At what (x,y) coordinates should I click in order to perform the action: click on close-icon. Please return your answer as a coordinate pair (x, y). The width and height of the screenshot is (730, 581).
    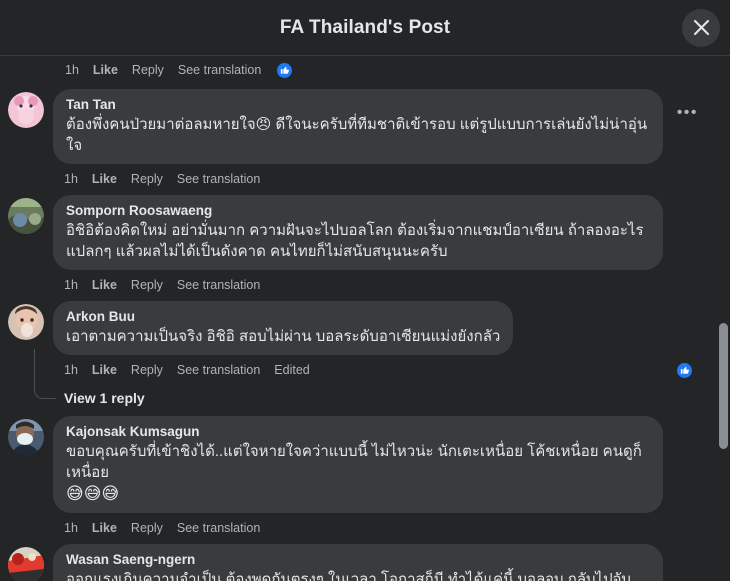
    Looking at the image, I should click on (701, 27).